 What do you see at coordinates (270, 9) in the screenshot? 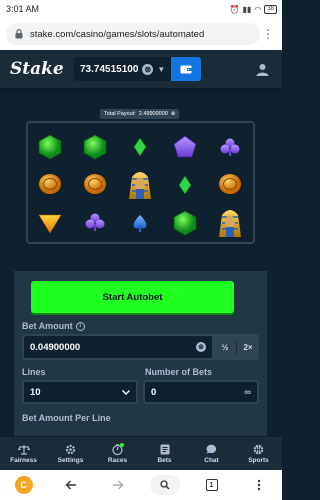
I see `battery-icon: 38` at bounding box center [270, 9].